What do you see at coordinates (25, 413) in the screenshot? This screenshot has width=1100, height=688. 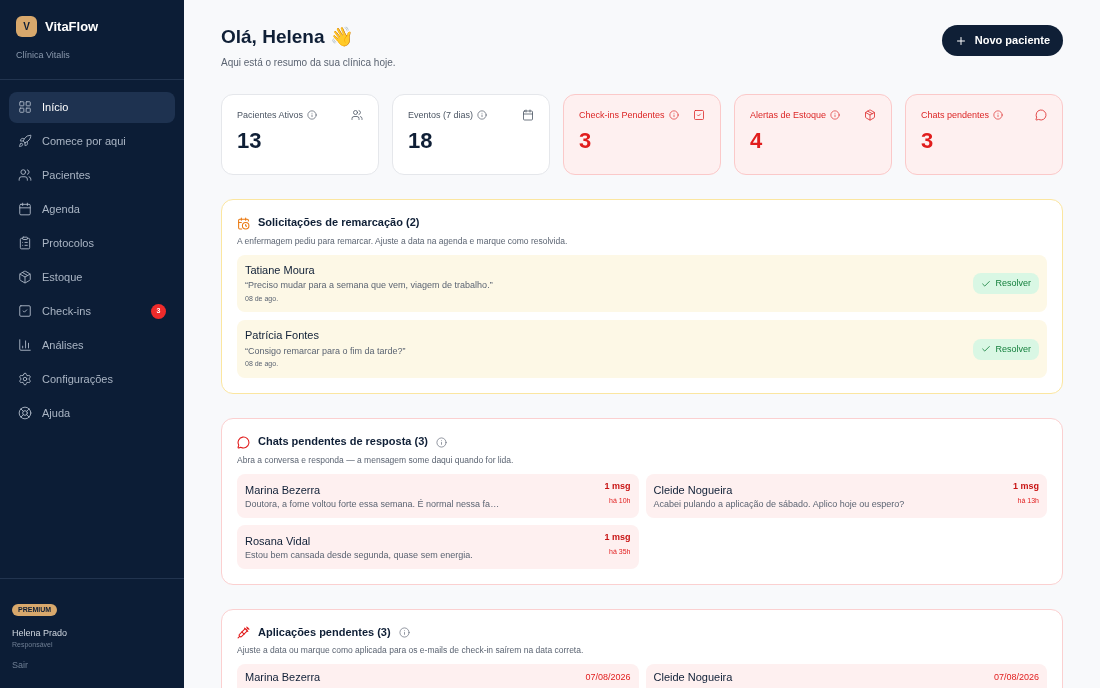 I see `lifebuoy-icon` at bounding box center [25, 413].